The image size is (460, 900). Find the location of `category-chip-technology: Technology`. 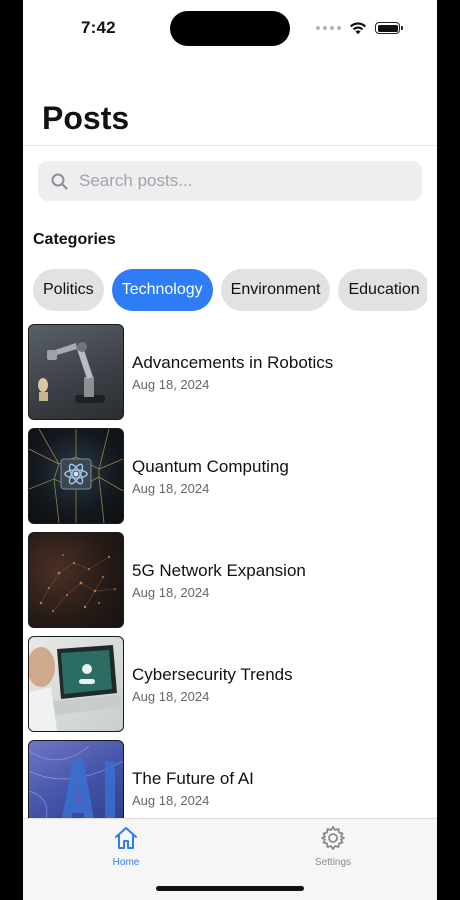

category-chip-technology: Technology is located at coordinates (162, 290).